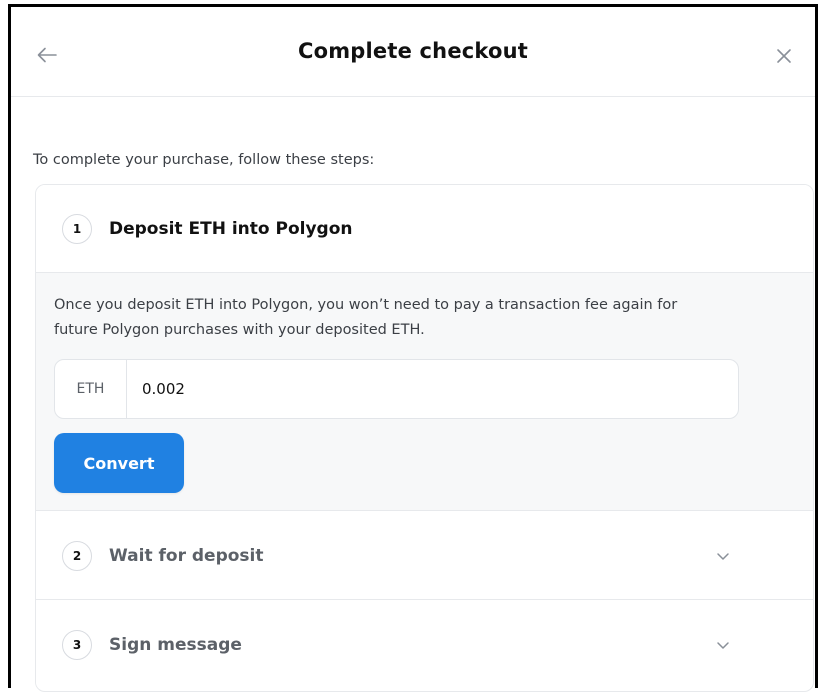 This screenshot has height=692, width=825. Describe the element at coordinates (424, 229) in the screenshot. I see `step-1-header: 1 Deposit ETH into Polygon` at that location.